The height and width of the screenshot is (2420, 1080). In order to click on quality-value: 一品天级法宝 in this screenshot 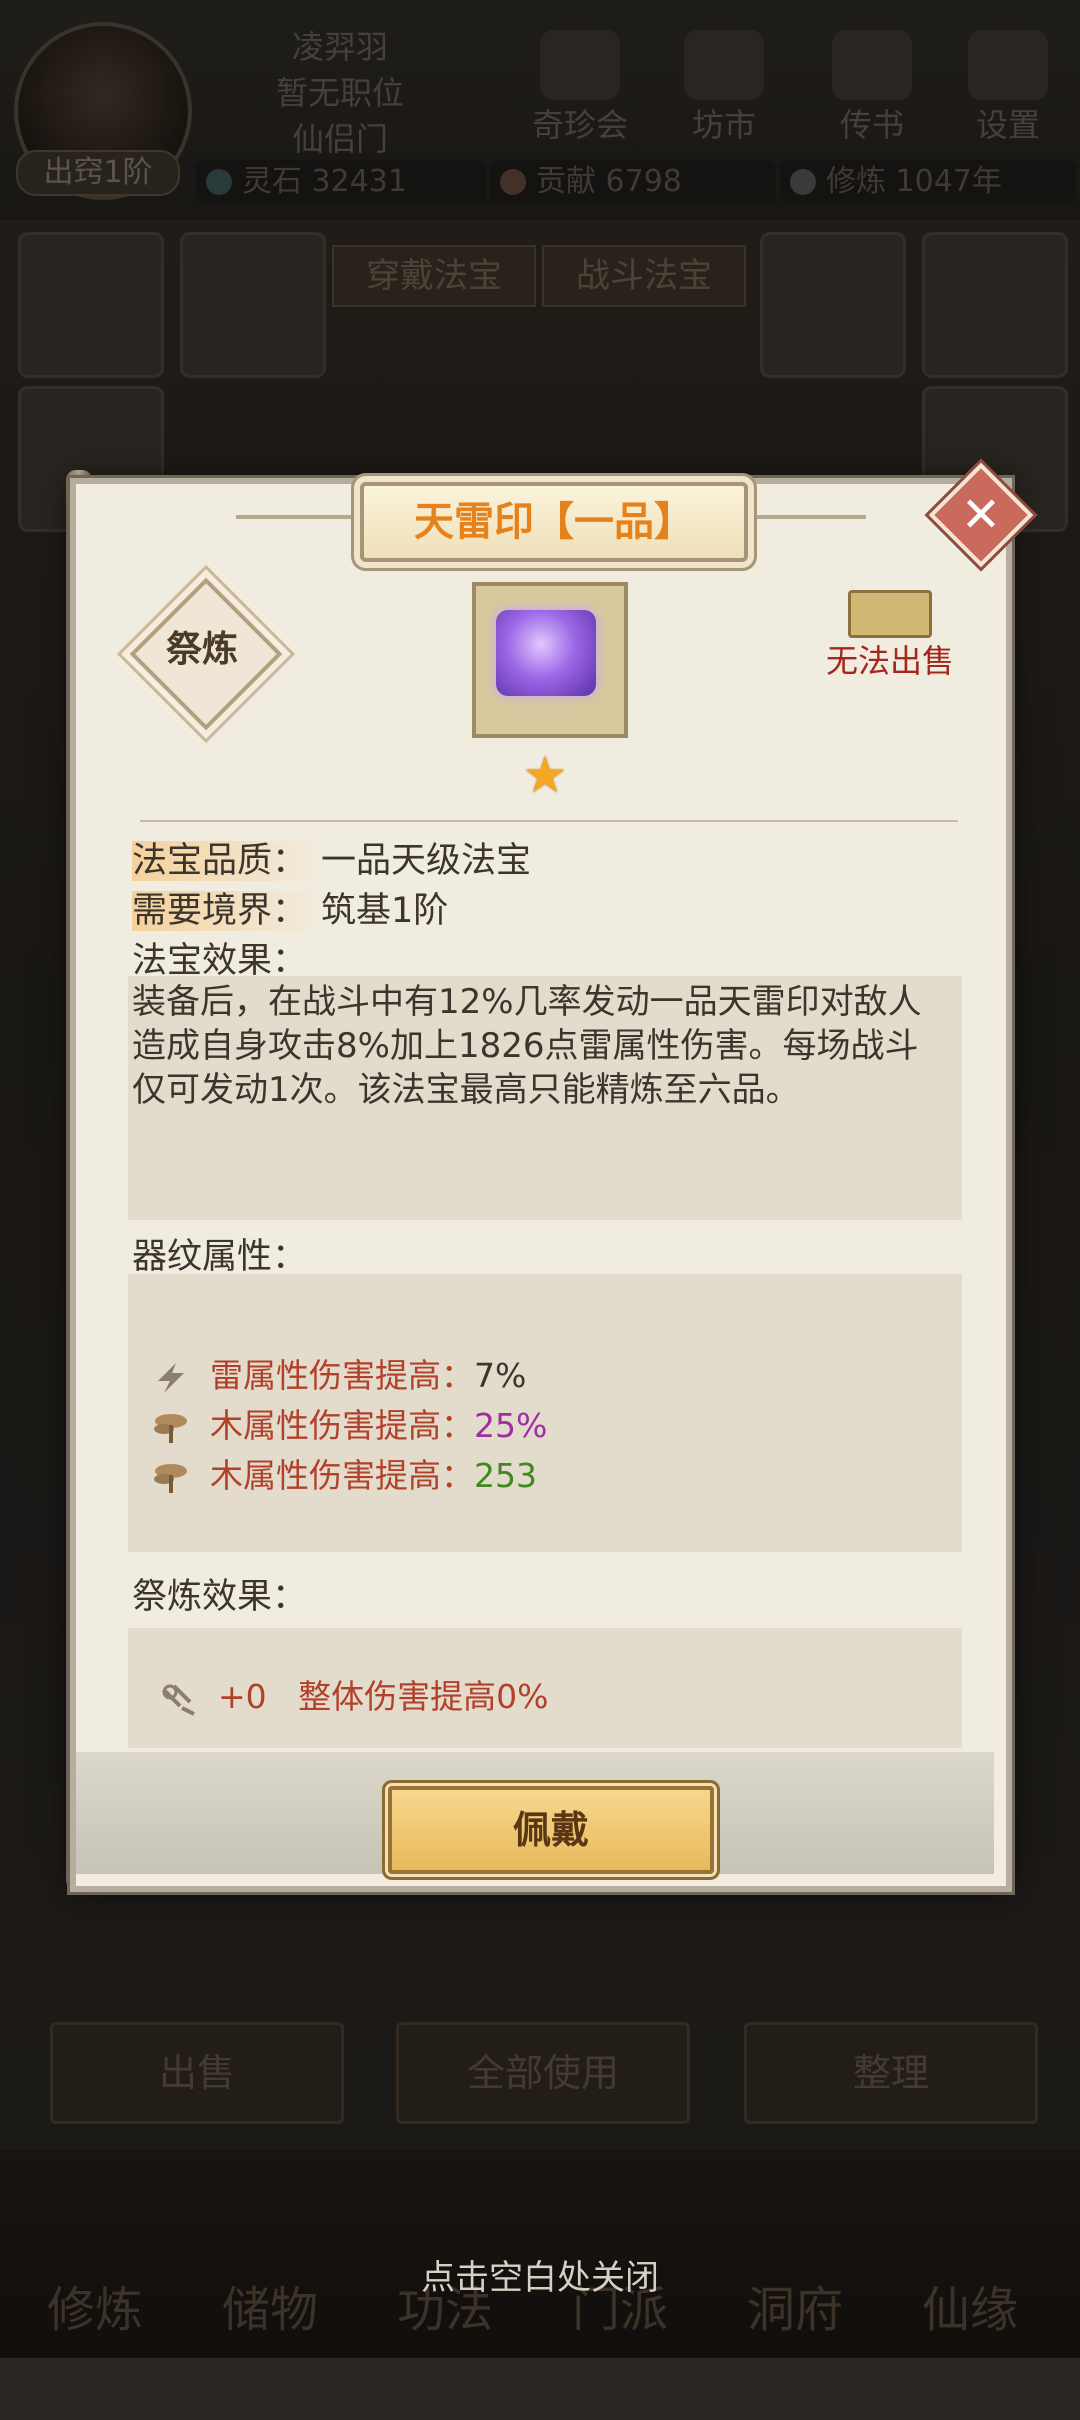, I will do `click(426, 861)`.